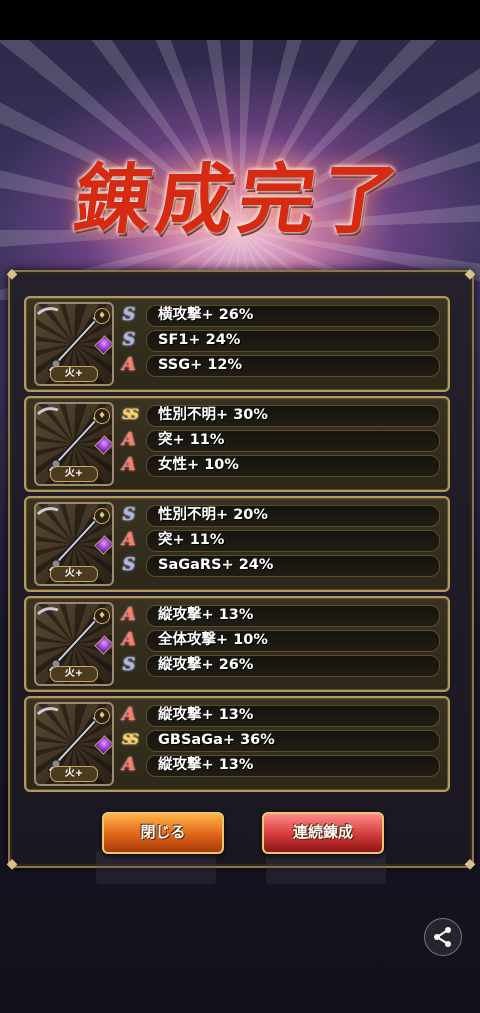 The image size is (480, 1013). I want to click on share-button, so click(443, 937).